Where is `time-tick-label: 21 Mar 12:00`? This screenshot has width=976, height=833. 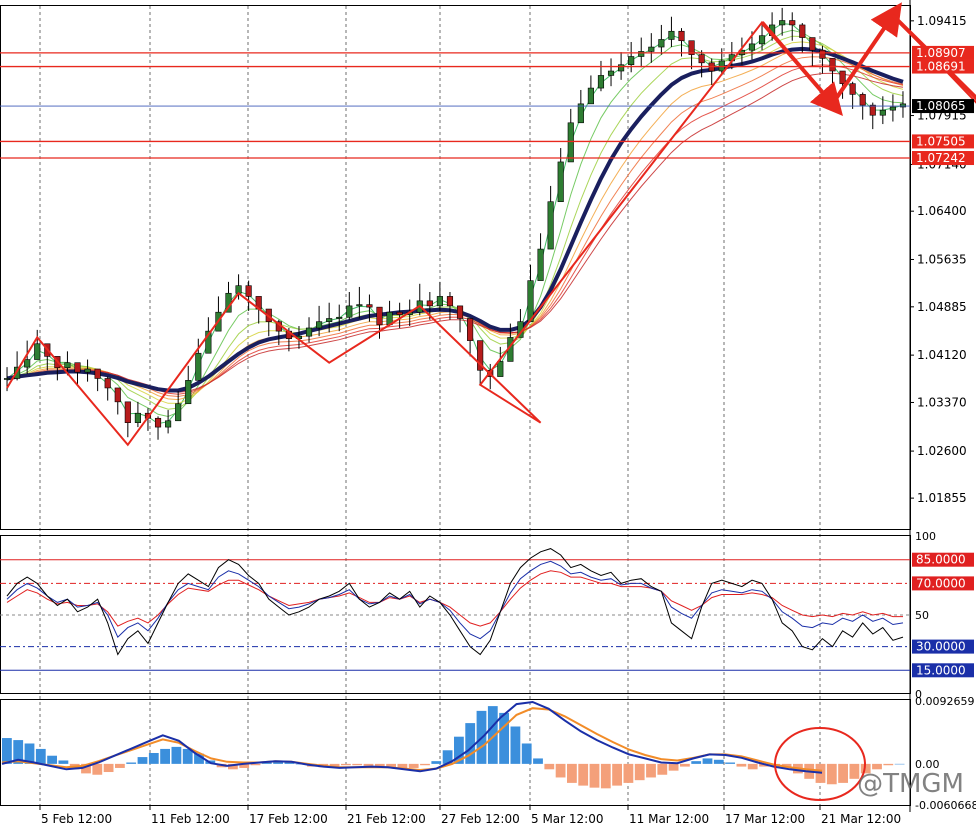
time-tick-label: 21 Mar 12:00 is located at coordinates (861, 819).